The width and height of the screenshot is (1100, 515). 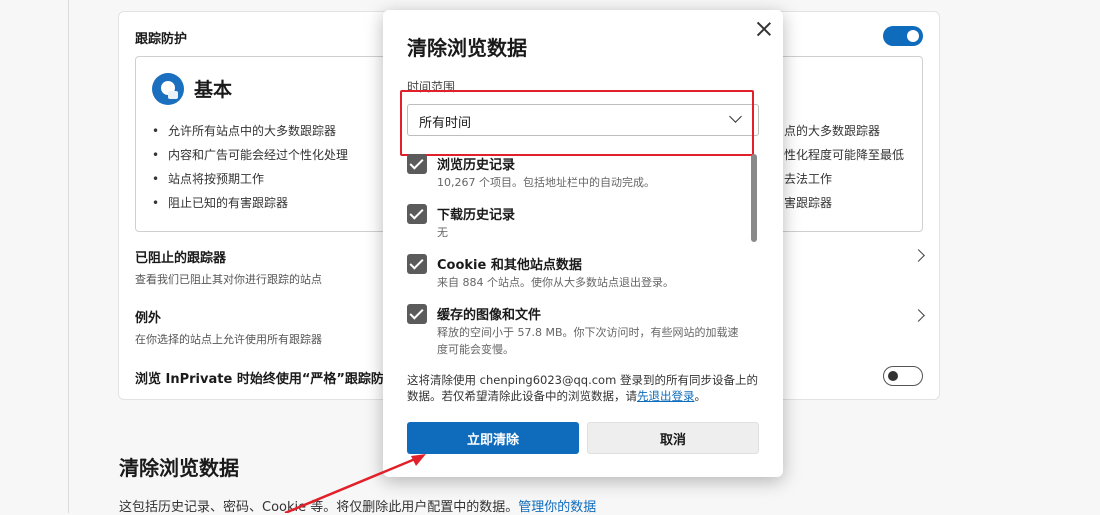 What do you see at coordinates (168, 89) in the screenshot?
I see `shield-person-icon` at bounding box center [168, 89].